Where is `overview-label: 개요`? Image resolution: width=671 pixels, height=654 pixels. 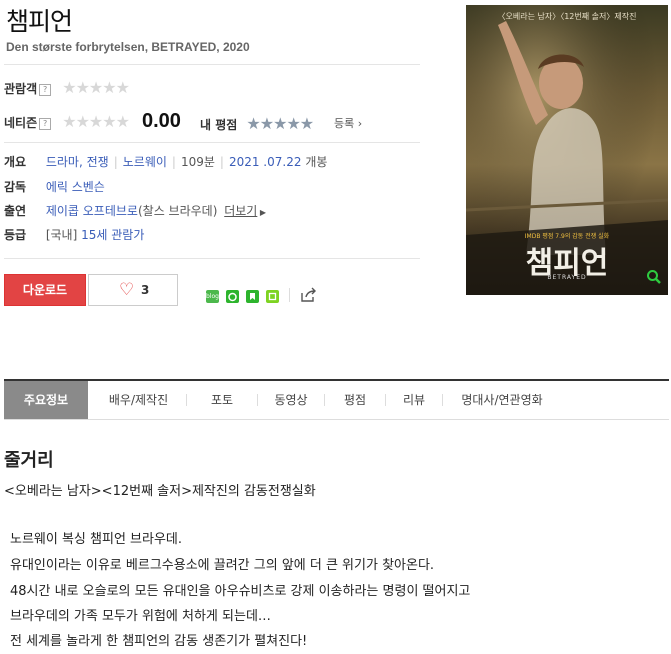 overview-label: 개요 is located at coordinates (15, 162).